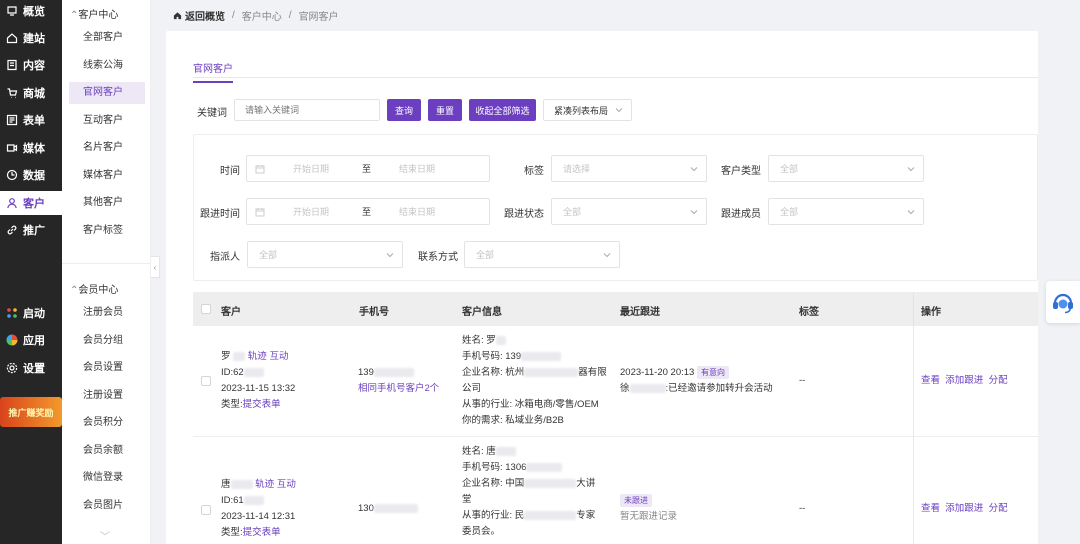  Describe the element at coordinates (482, 312) in the screenshot. I see `col-info: 客户信息` at that location.